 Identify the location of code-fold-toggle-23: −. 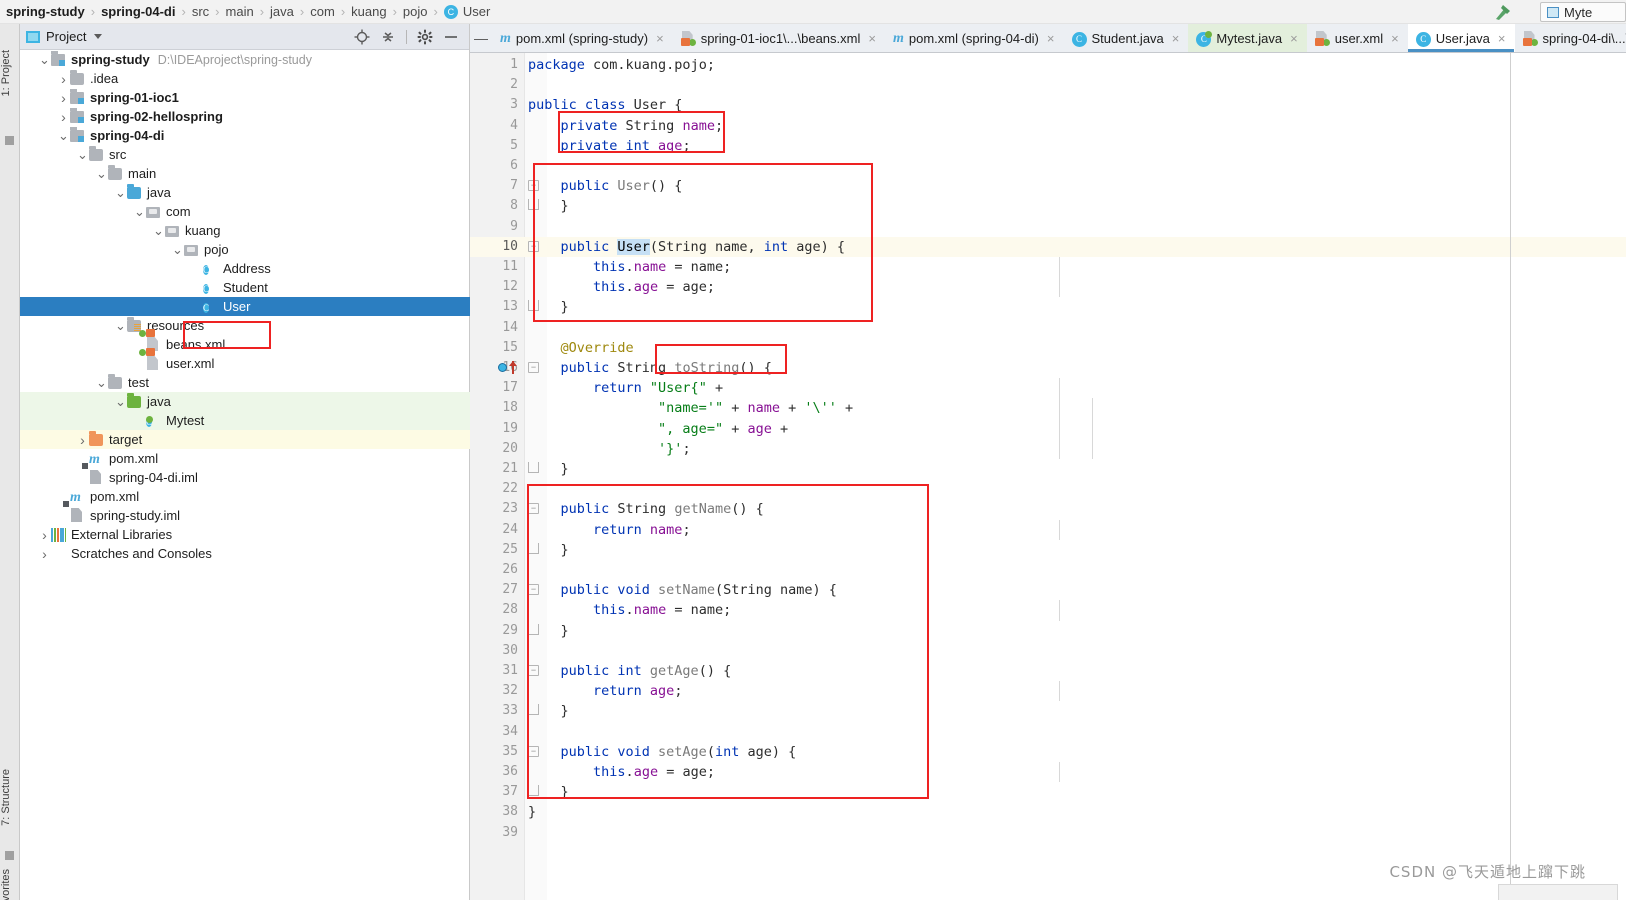
(533, 509).